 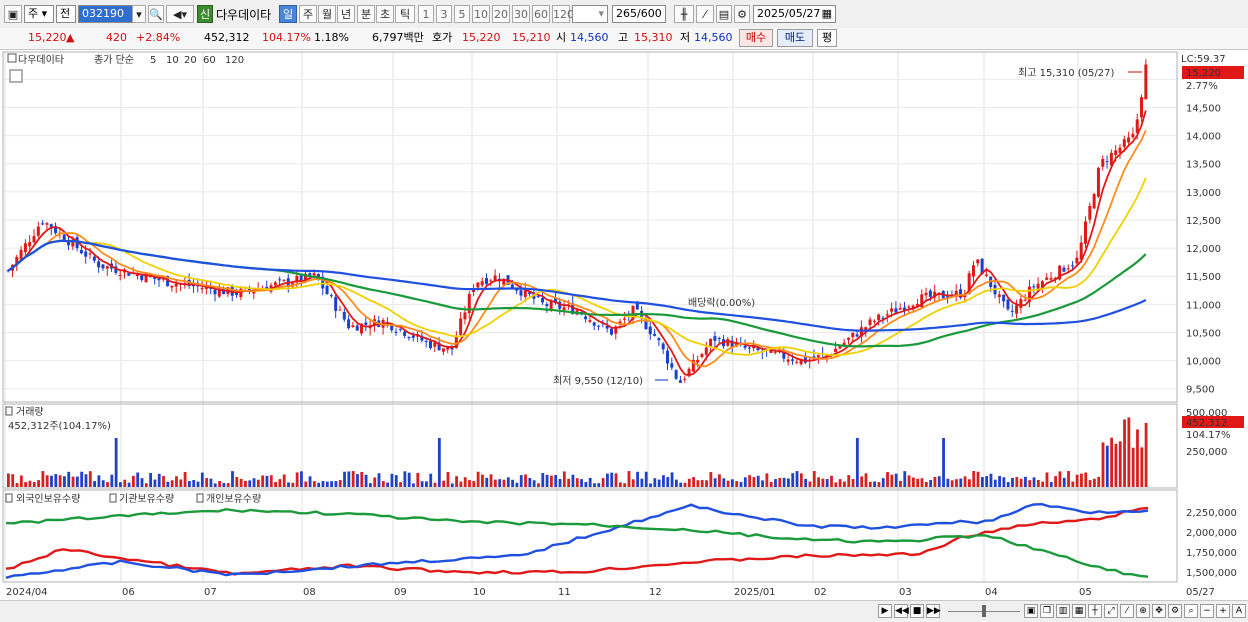 What do you see at coordinates (180, 14) in the screenshot?
I see `speaker-icon: ◀▾` at bounding box center [180, 14].